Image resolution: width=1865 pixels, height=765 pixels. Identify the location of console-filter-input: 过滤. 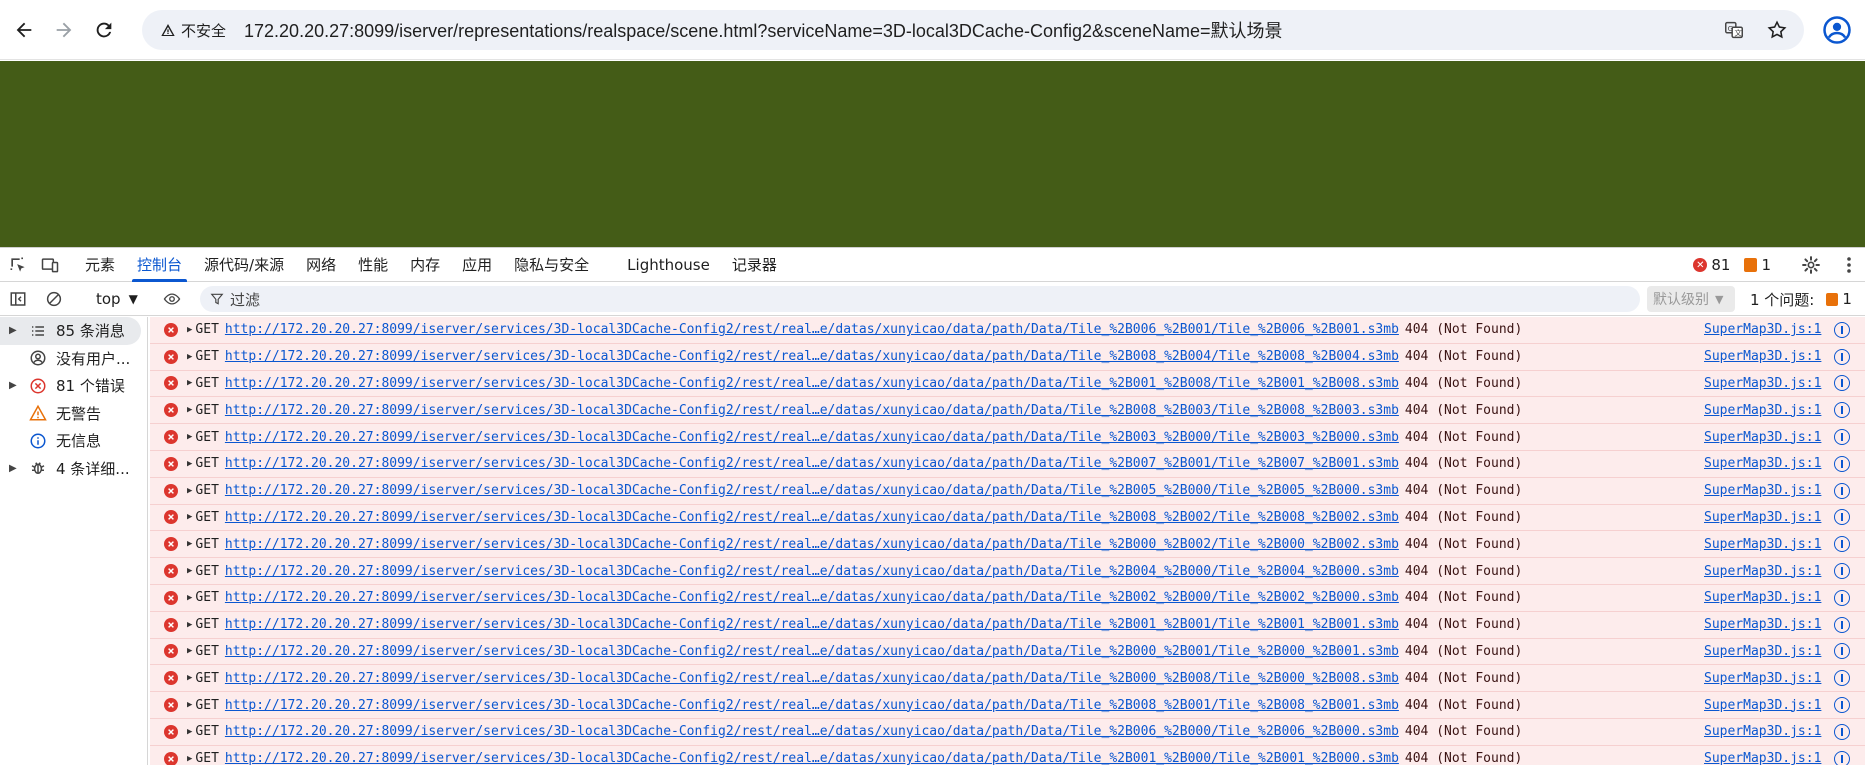
(920, 299).